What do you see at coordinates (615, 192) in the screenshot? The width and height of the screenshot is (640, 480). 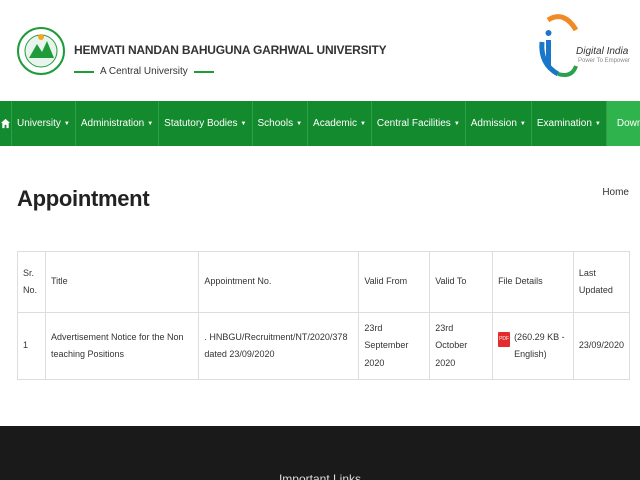 I see `breadcrumb-home: Home` at bounding box center [615, 192].